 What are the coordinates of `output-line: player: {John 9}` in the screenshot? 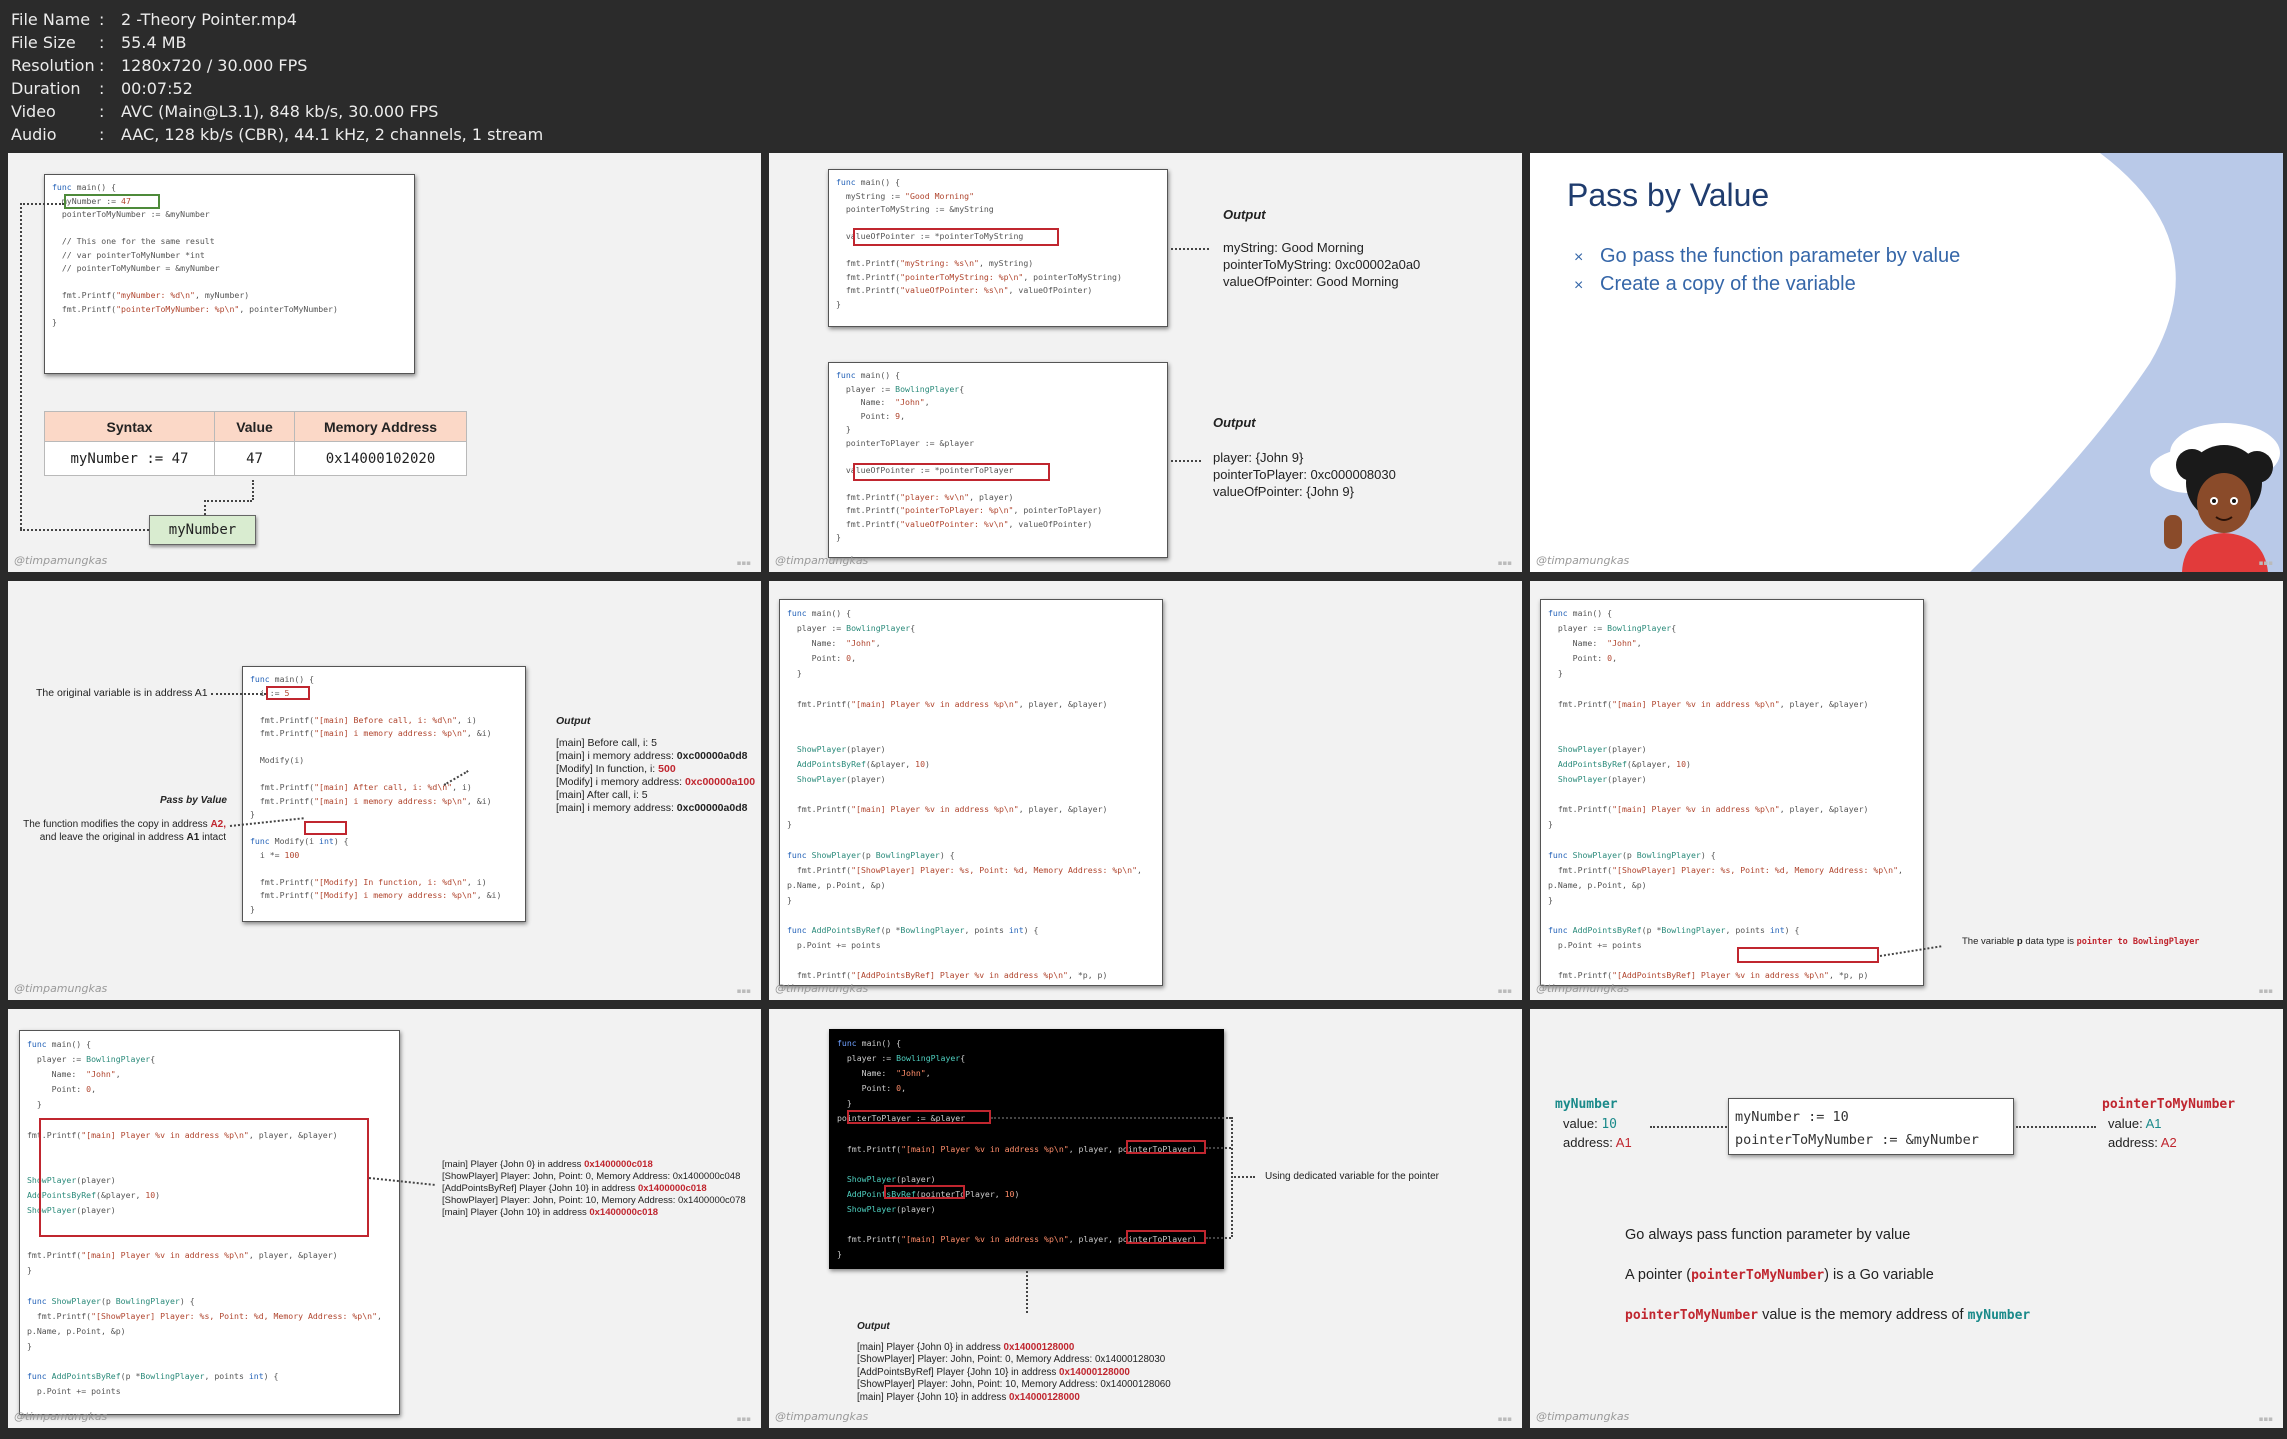 It's located at (1258, 457).